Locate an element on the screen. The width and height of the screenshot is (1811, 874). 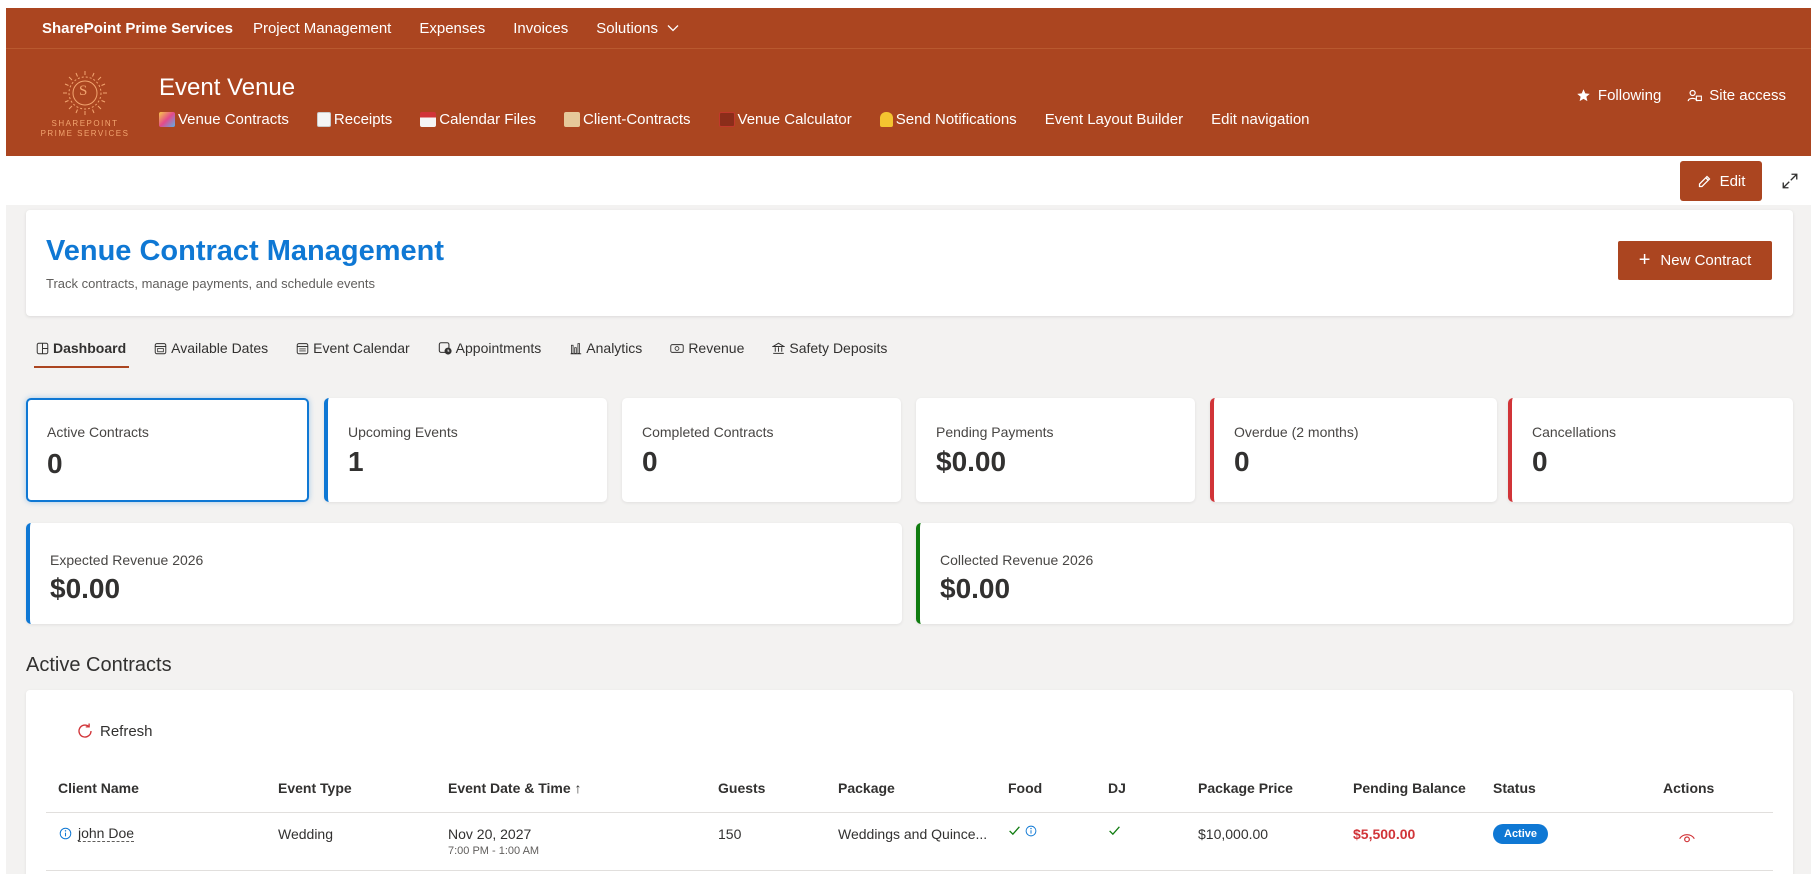
suite-brand-link: SharePoint Prime Services is located at coordinates (137, 28).